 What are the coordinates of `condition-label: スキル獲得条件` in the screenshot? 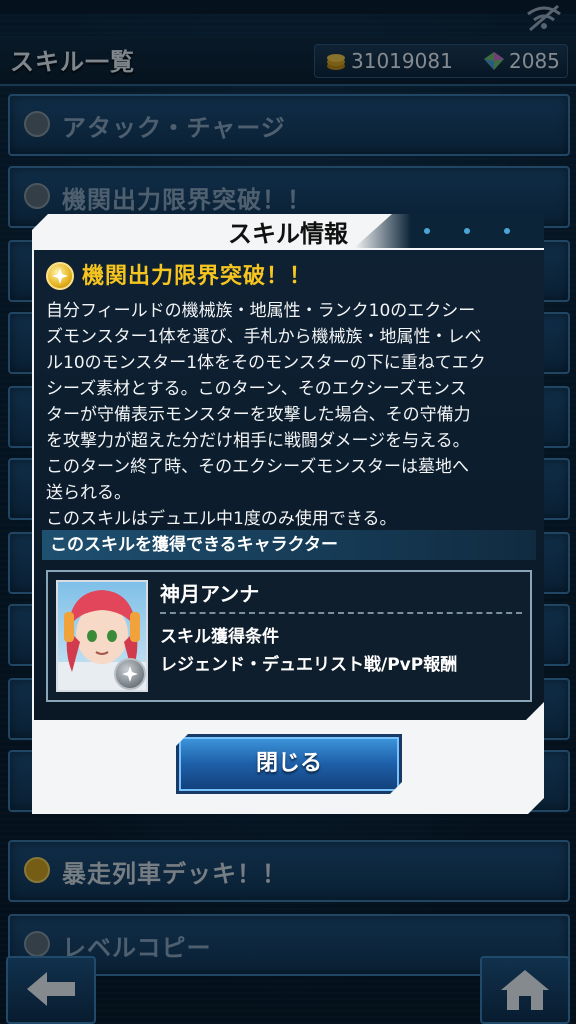 It's located at (219, 637).